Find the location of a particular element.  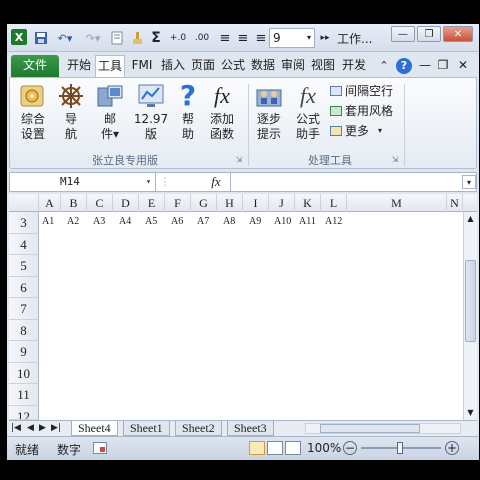

sheet-tab-active: Sheet4 is located at coordinates (94, 428).